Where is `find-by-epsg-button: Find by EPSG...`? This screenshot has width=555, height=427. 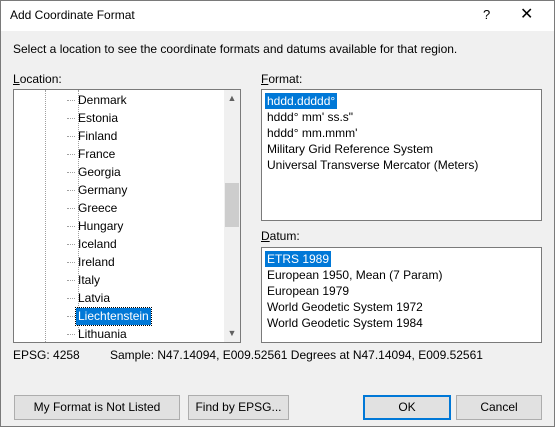
find-by-epsg-button: Find by EPSG... is located at coordinates (238, 407).